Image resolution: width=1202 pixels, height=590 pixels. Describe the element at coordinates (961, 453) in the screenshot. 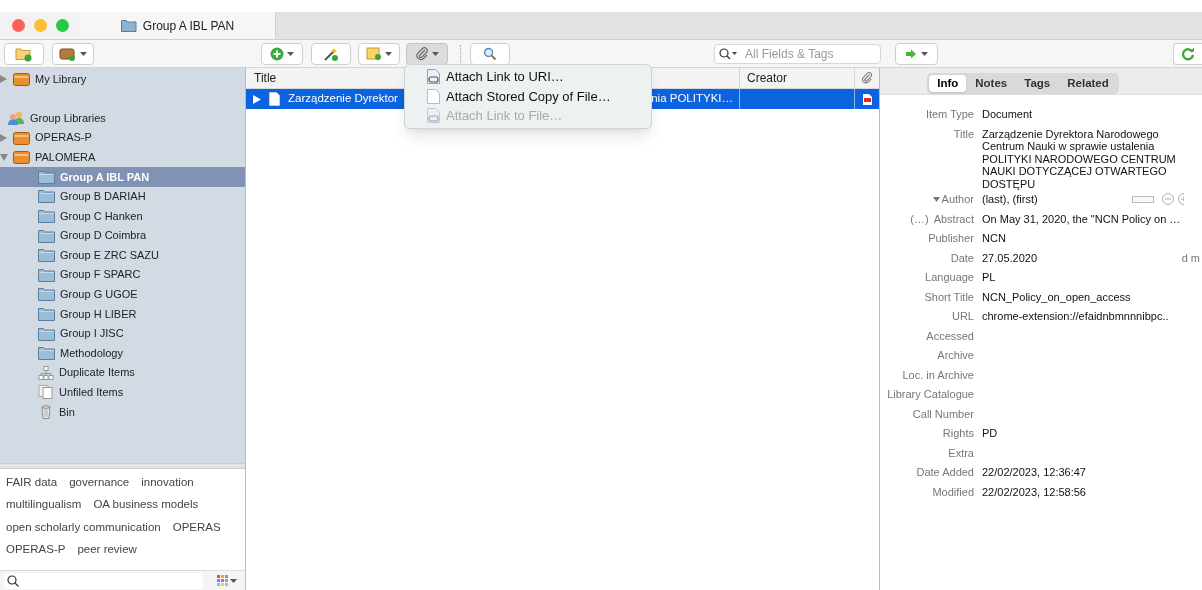

I see `field-label: Extra` at that location.